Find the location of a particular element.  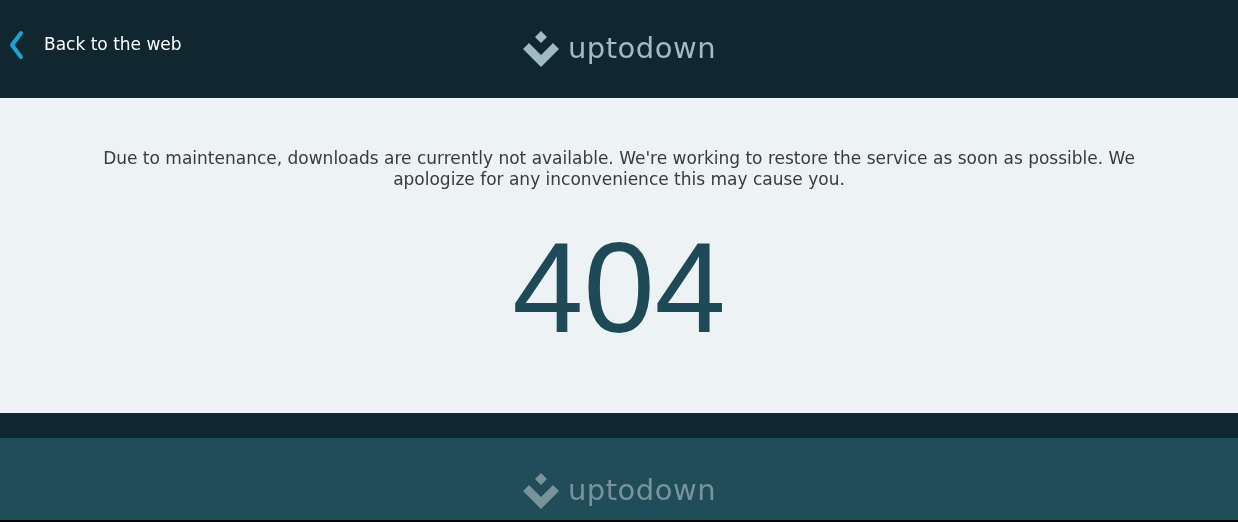

error-code: 404 is located at coordinates (619, 288).